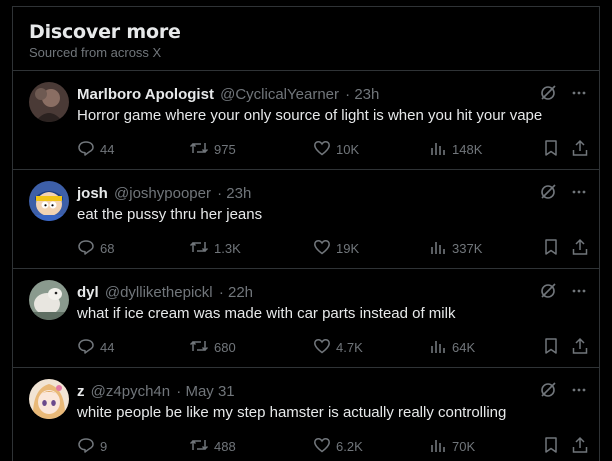  I want to click on views-button: 64K, so click(452, 347).